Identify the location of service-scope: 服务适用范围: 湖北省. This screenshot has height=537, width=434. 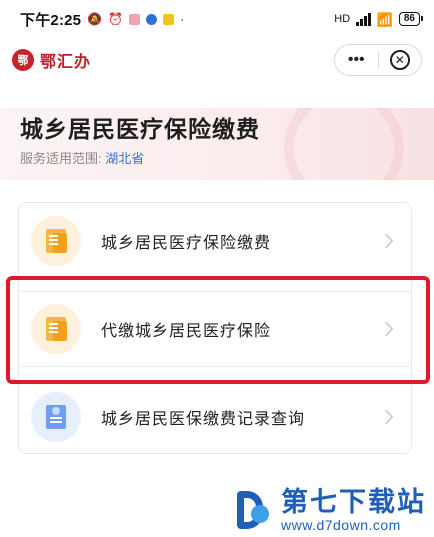
(82, 157).